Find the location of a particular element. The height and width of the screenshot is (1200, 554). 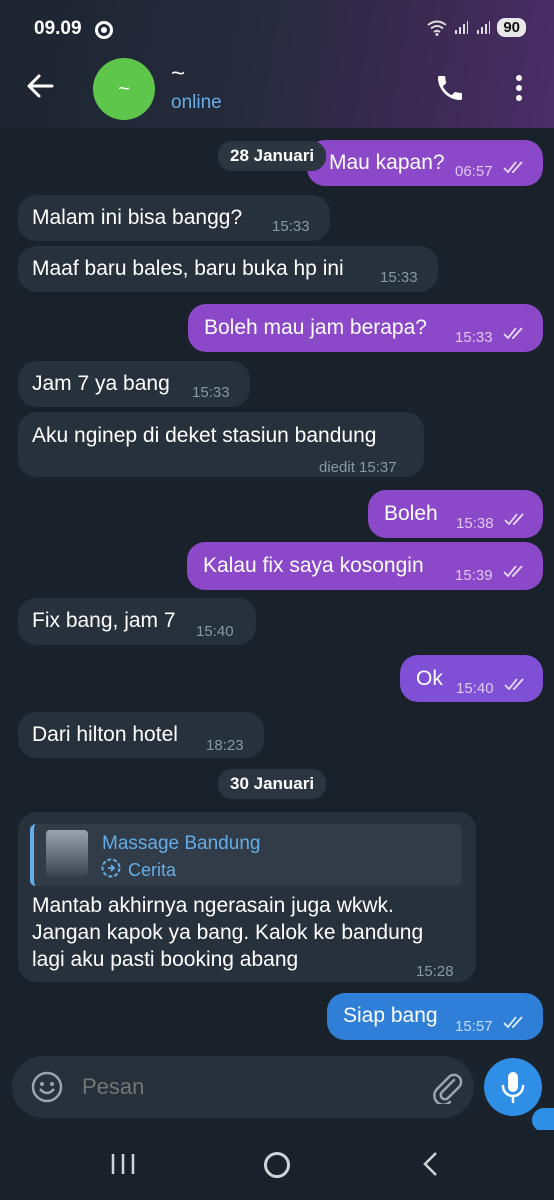

message-text: Malam ini bisa bangg? is located at coordinates (137, 217).